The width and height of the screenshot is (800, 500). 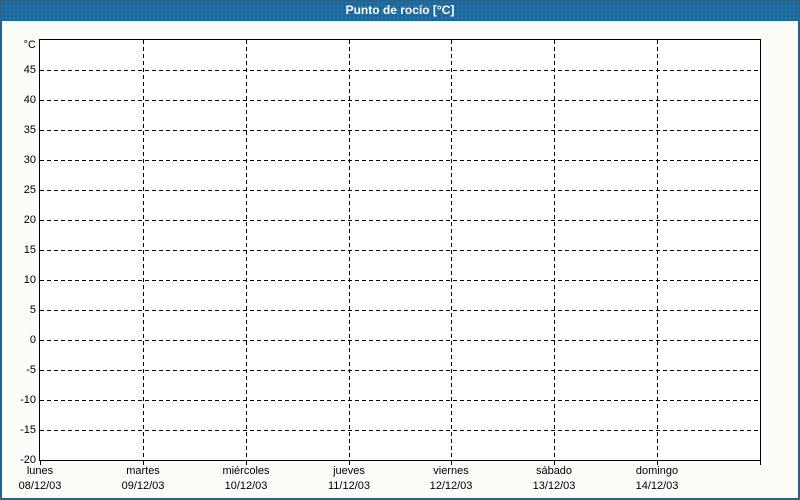 I want to click on chart-title-bar: Punto de rocío [°C], so click(x=400, y=10).